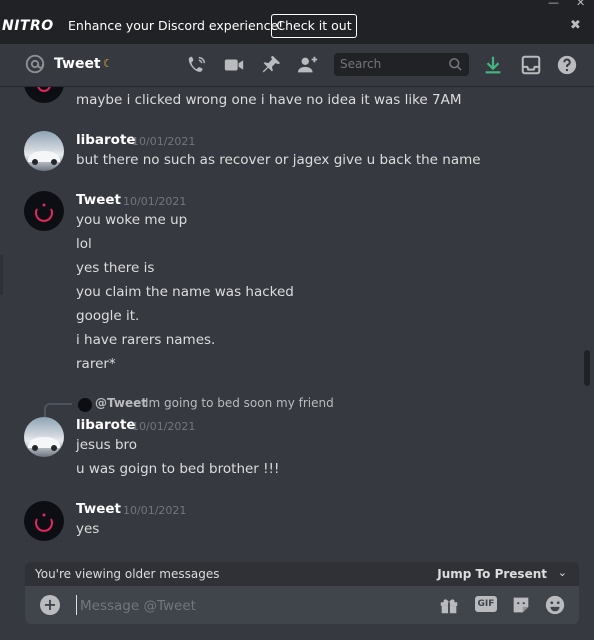  Describe the element at coordinates (77, 64) in the screenshot. I see `channel-name: Tweet` at that location.